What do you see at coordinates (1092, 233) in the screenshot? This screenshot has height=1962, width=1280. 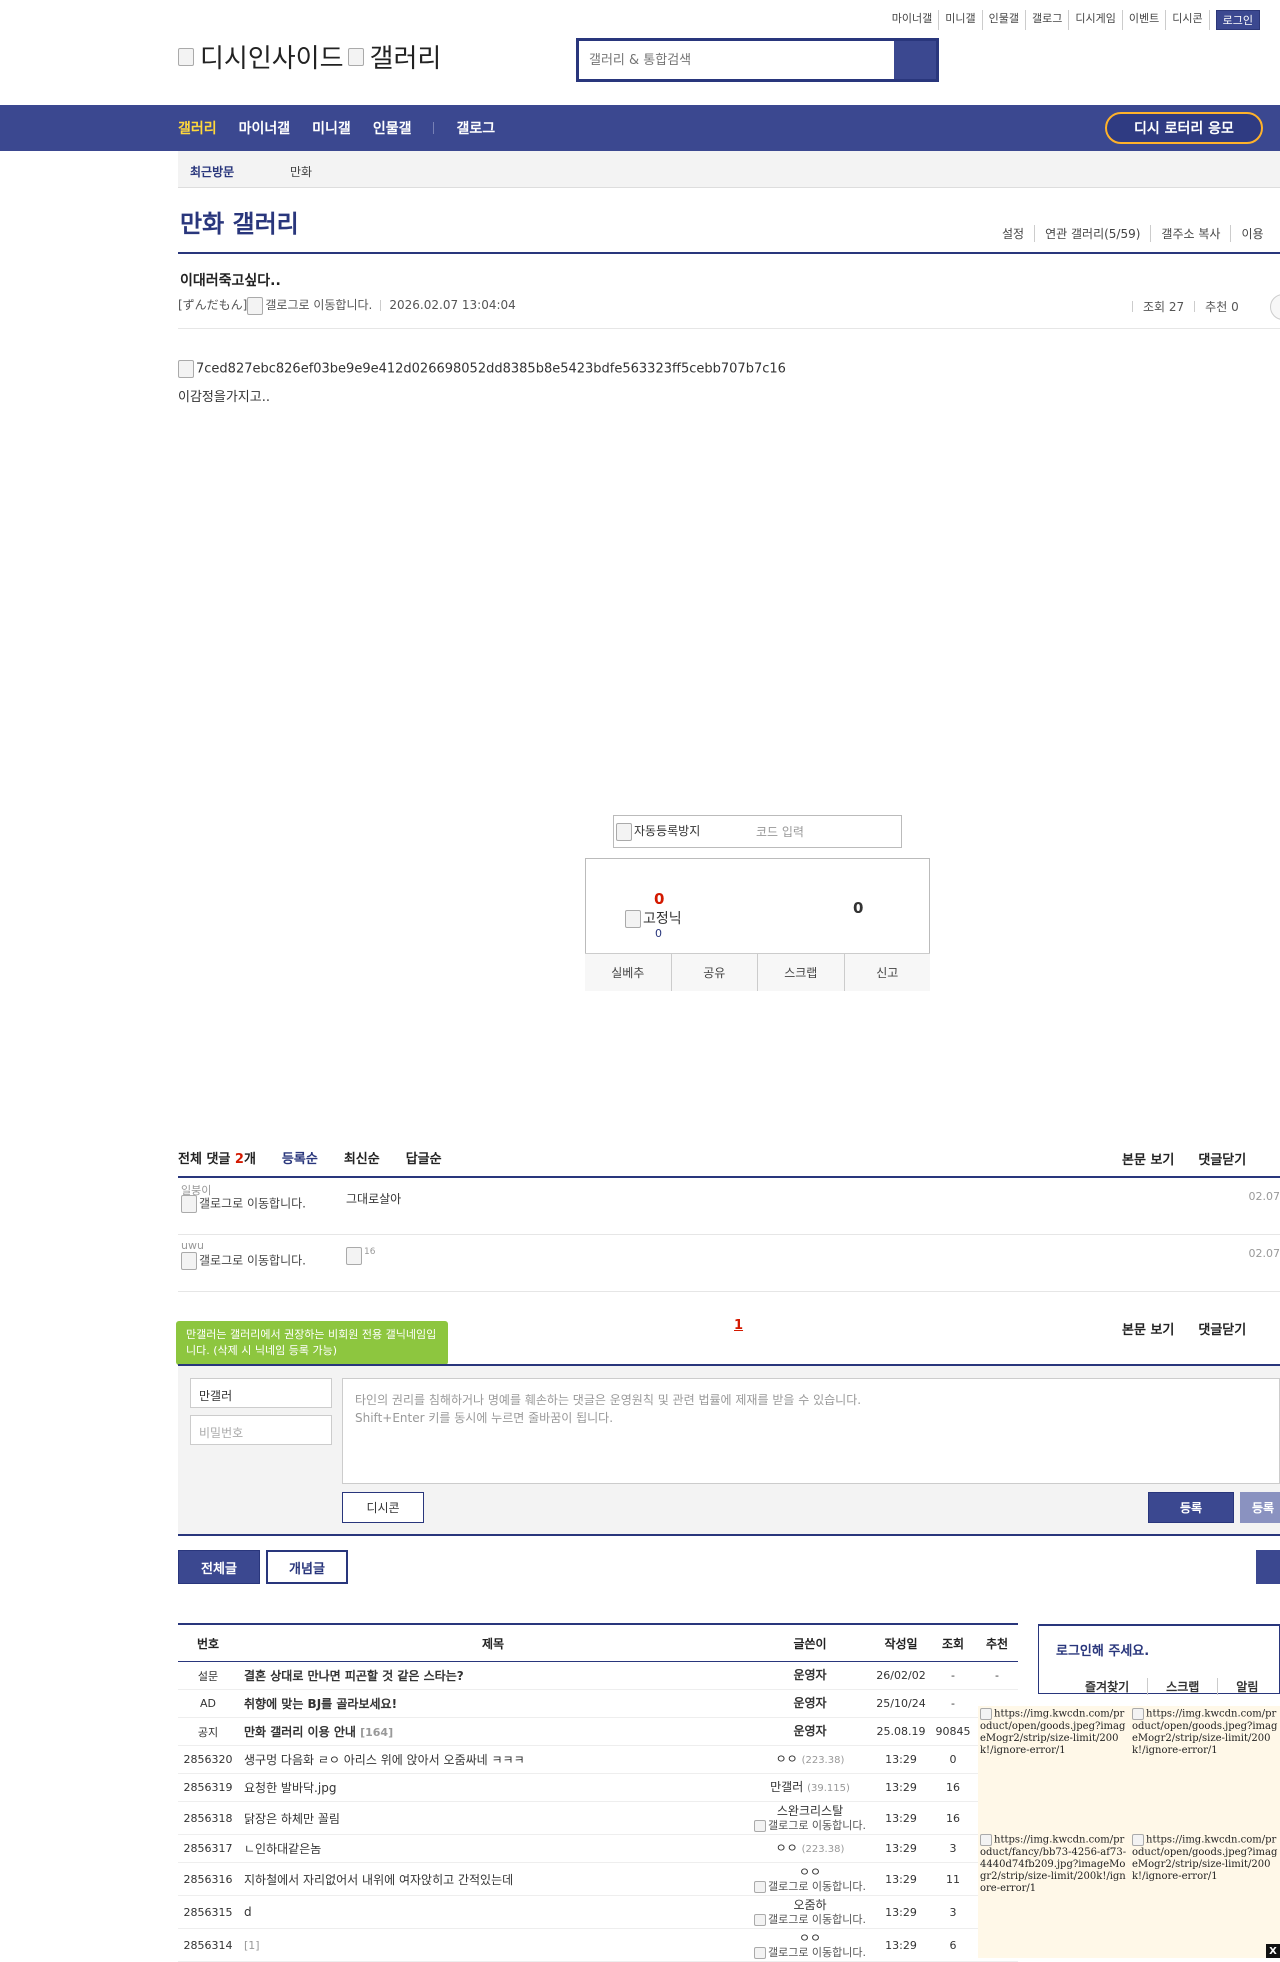 I see `related-gallery-link: 연관 갤러리(5/59)` at bounding box center [1092, 233].